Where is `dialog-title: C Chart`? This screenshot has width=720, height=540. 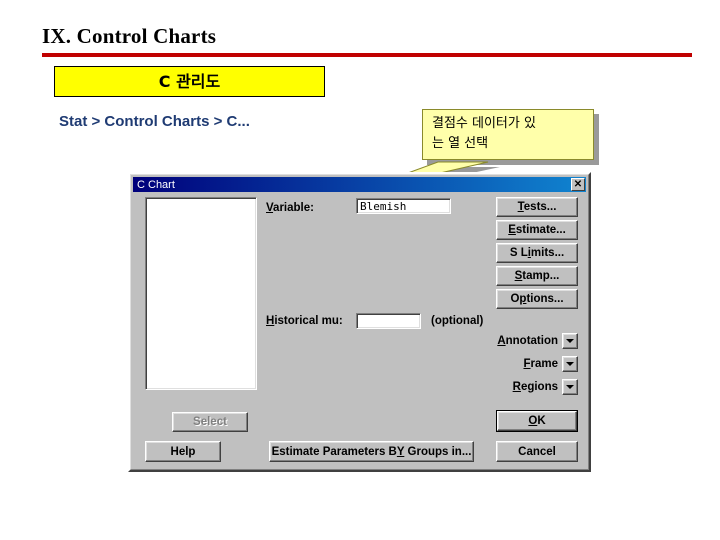 dialog-title: C Chart is located at coordinates (156, 184).